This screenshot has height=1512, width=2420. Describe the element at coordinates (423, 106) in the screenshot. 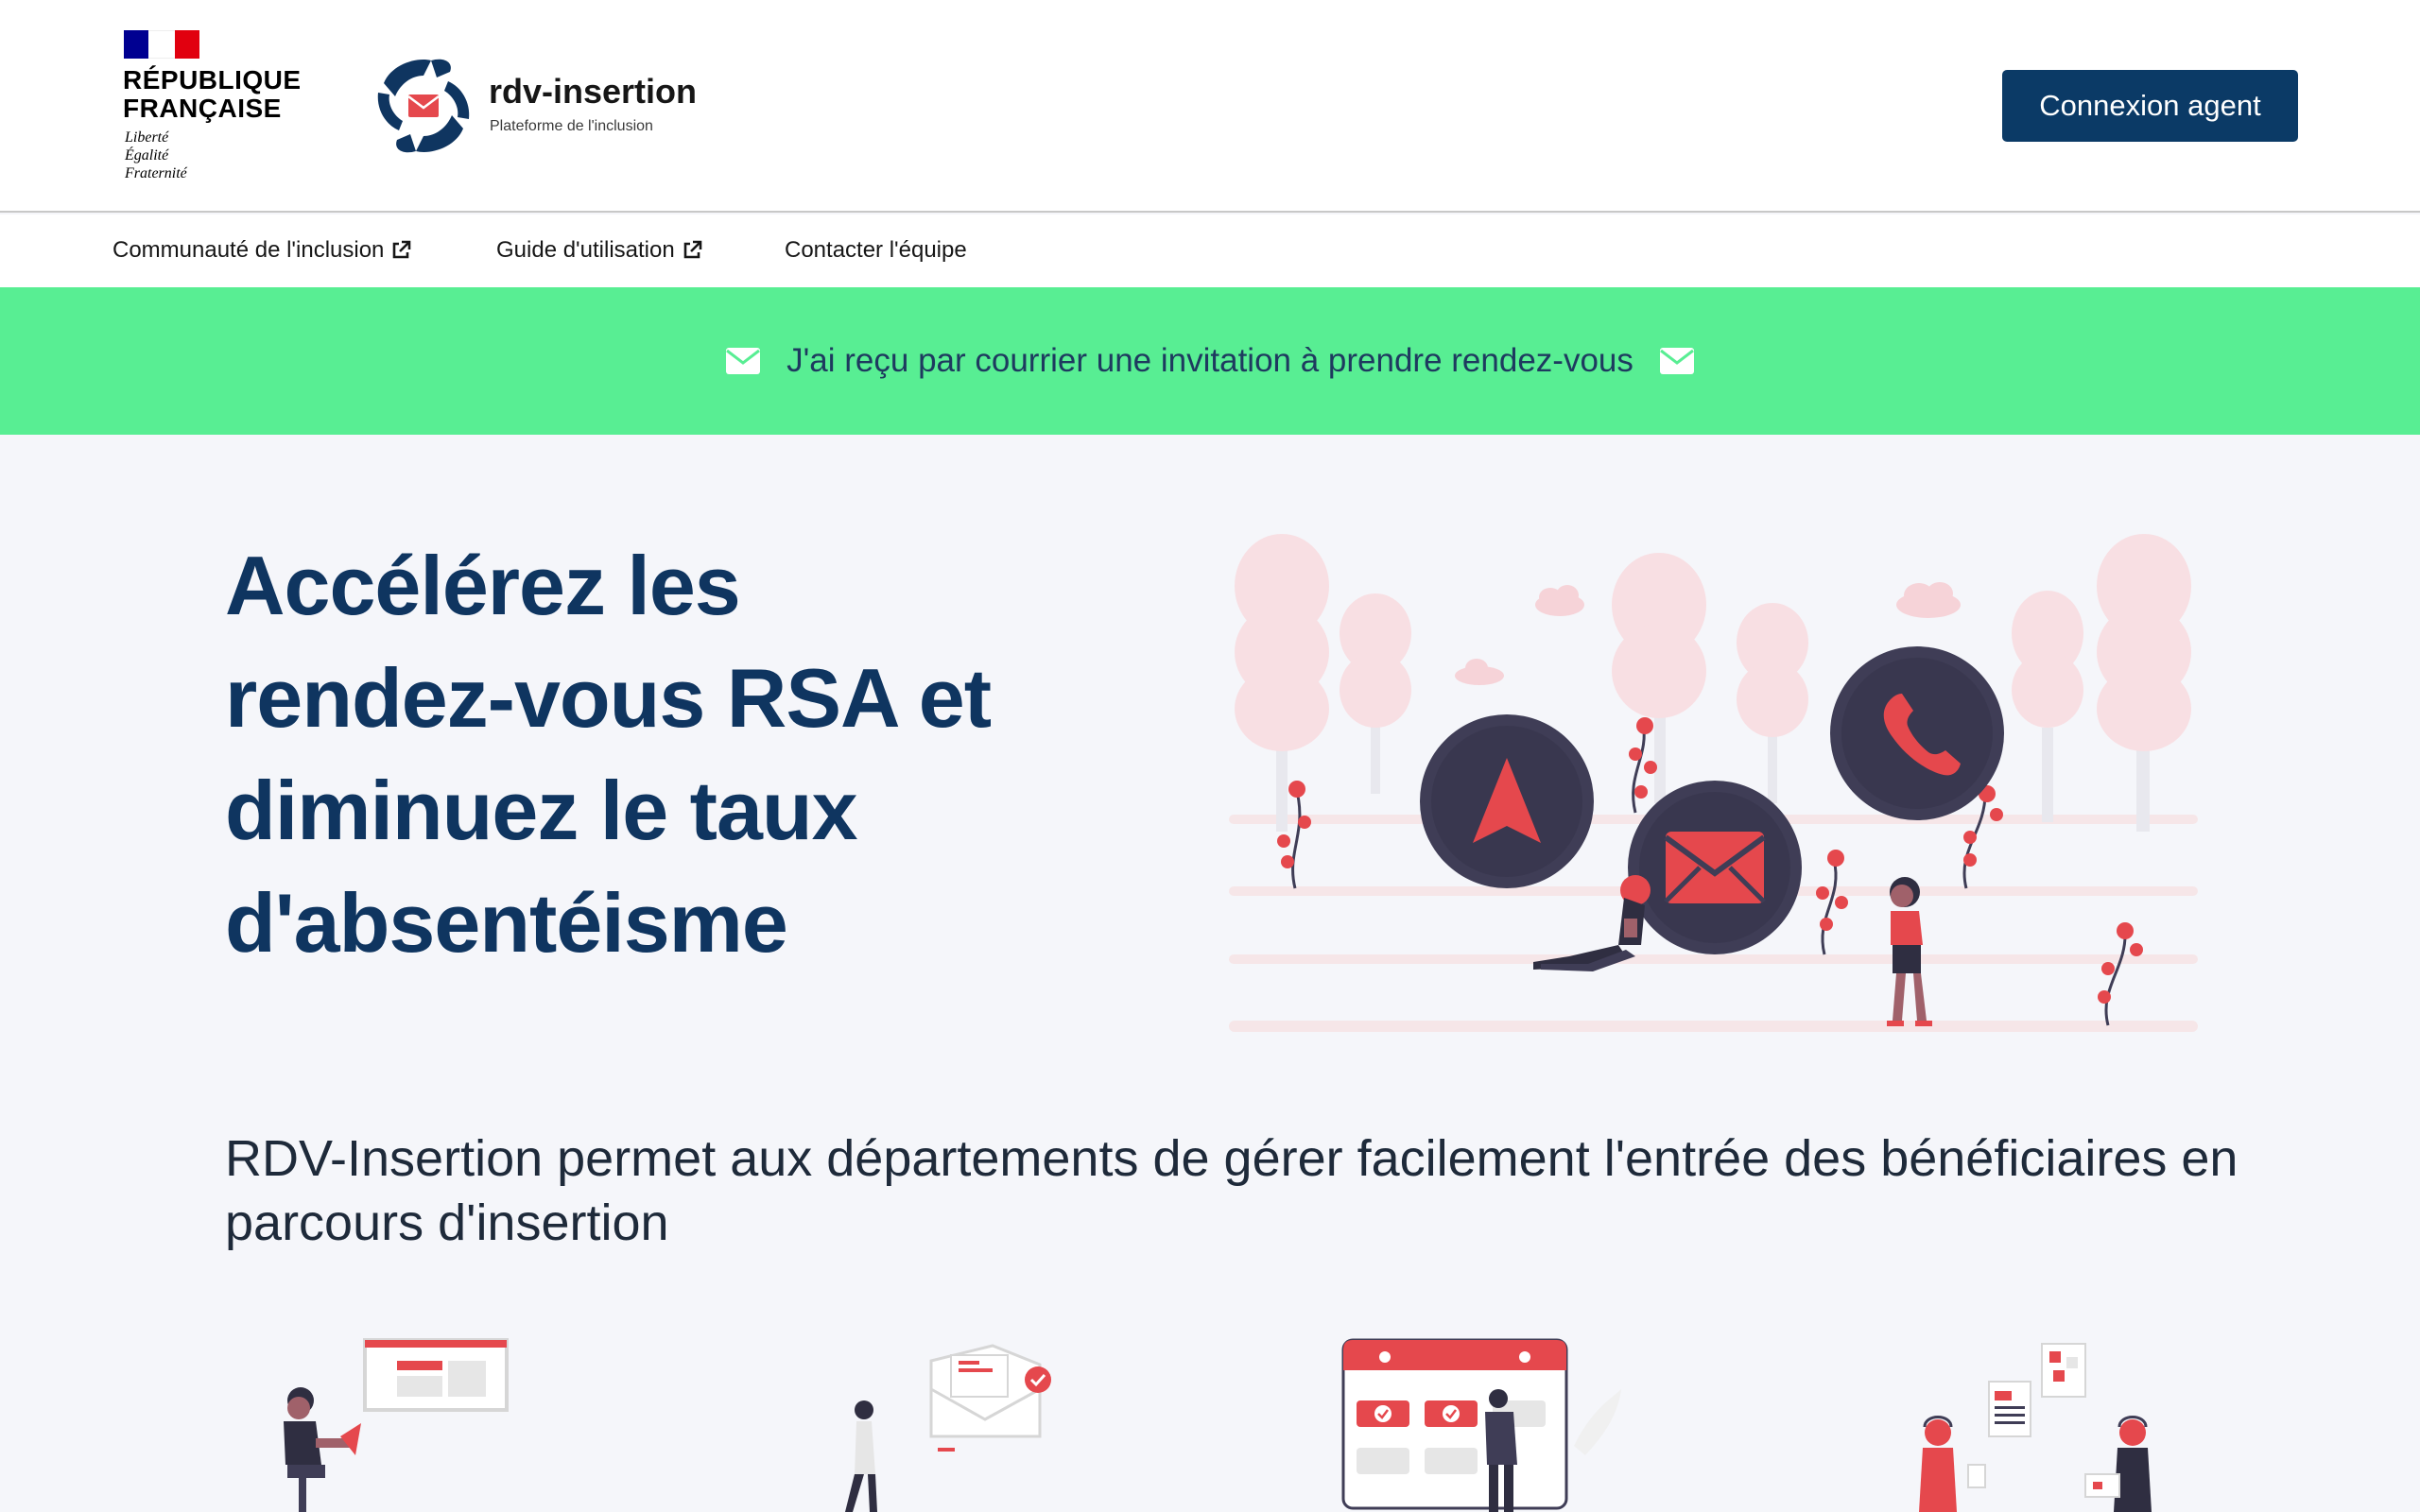

I see `rdv-insertion-logo-icon` at that location.